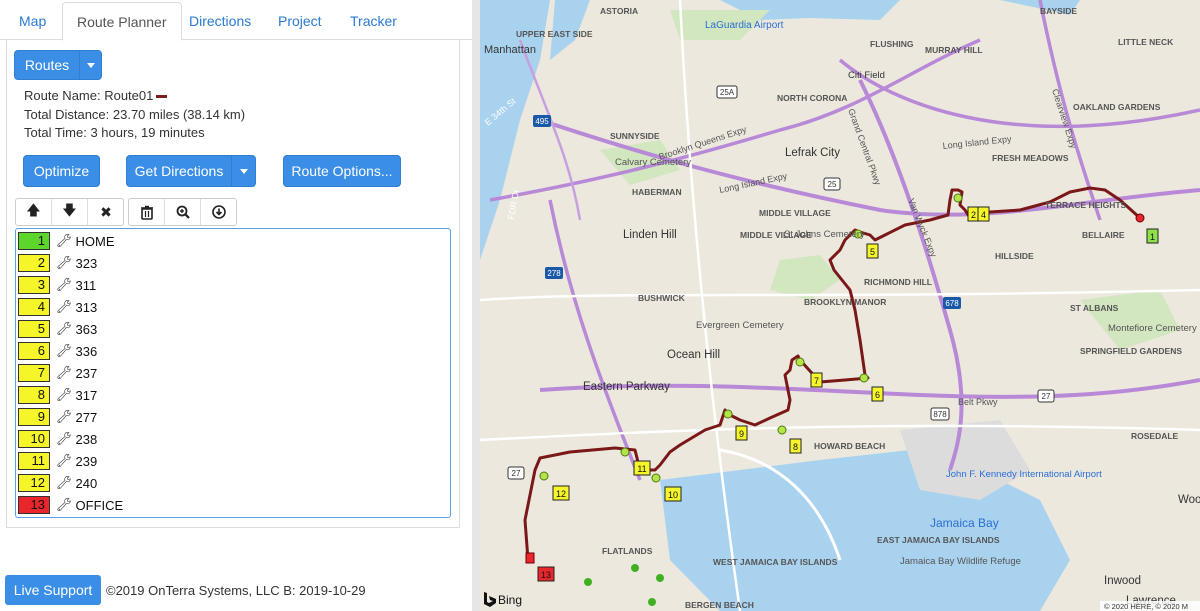 The image size is (1200, 611). Describe the element at coordinates (219, 212) in the screenshot. I see `download-button` at that location.